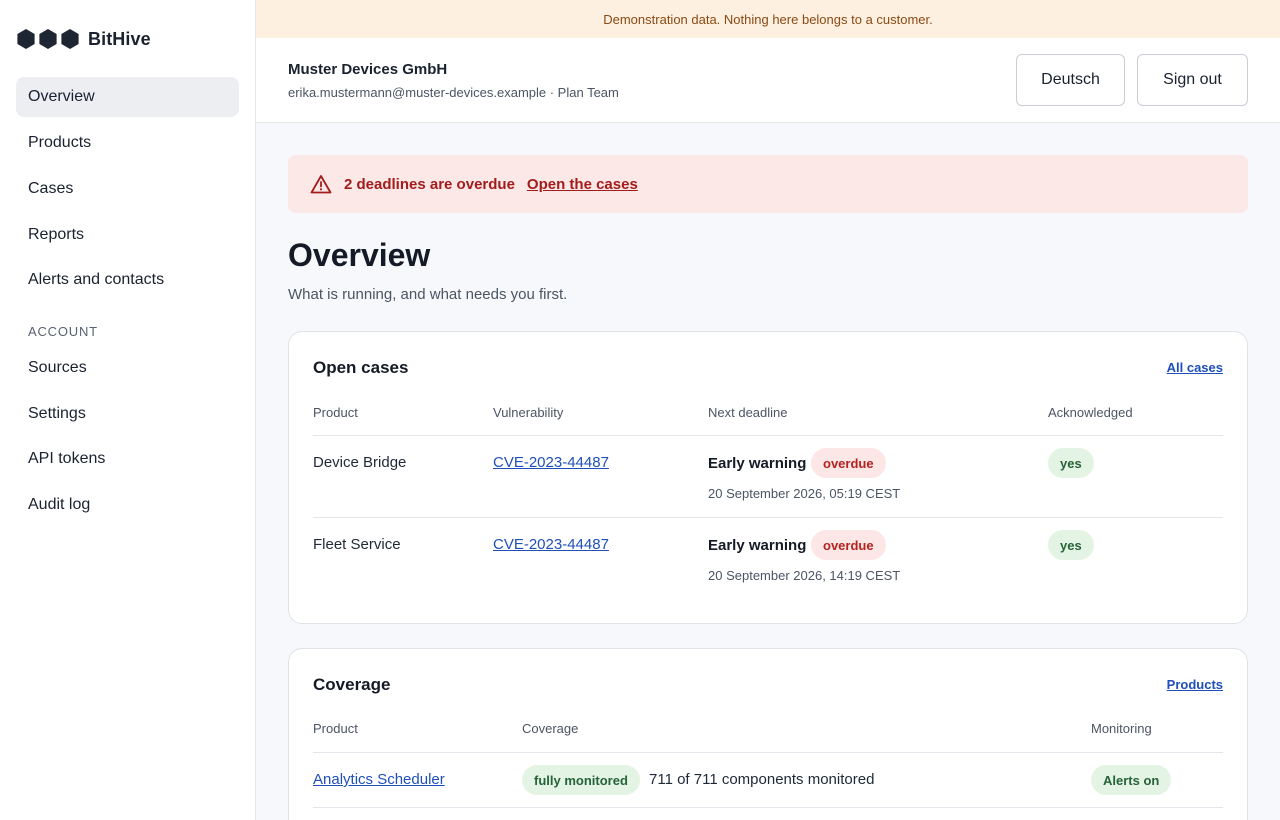 Image resolution: width=1280 pixels, height=820 pixels. I want to click on column-header-monitoring: Monitoring, so click(1121, 728).